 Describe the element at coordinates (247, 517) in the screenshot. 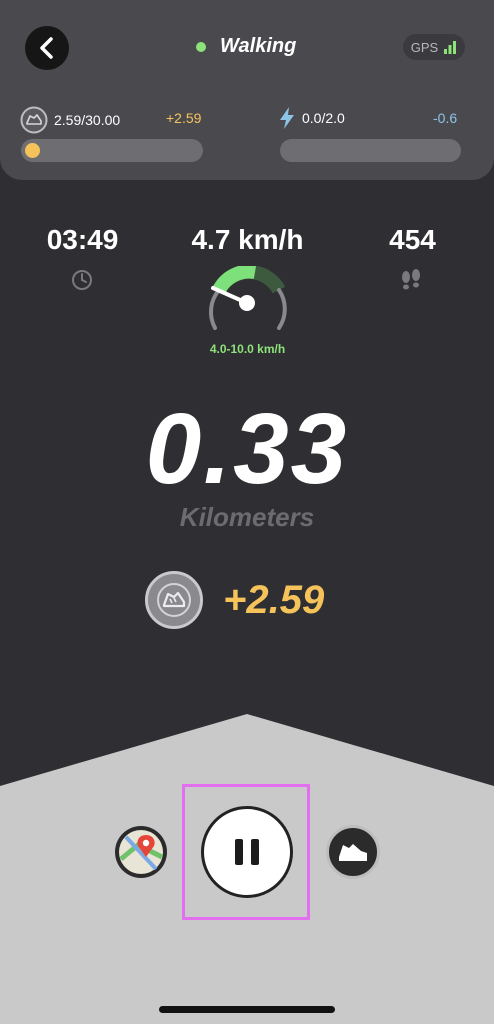

I see `distance-unit: Kilometers` at that location.